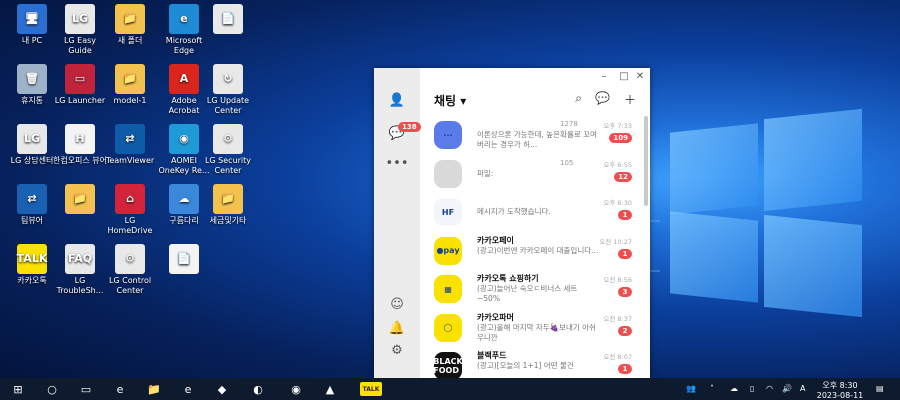  What do you see at coordinates (228, 105) in the screenshot?
I see `desktop-icon-label: LG Update Center` at bounding box center [228, 105].